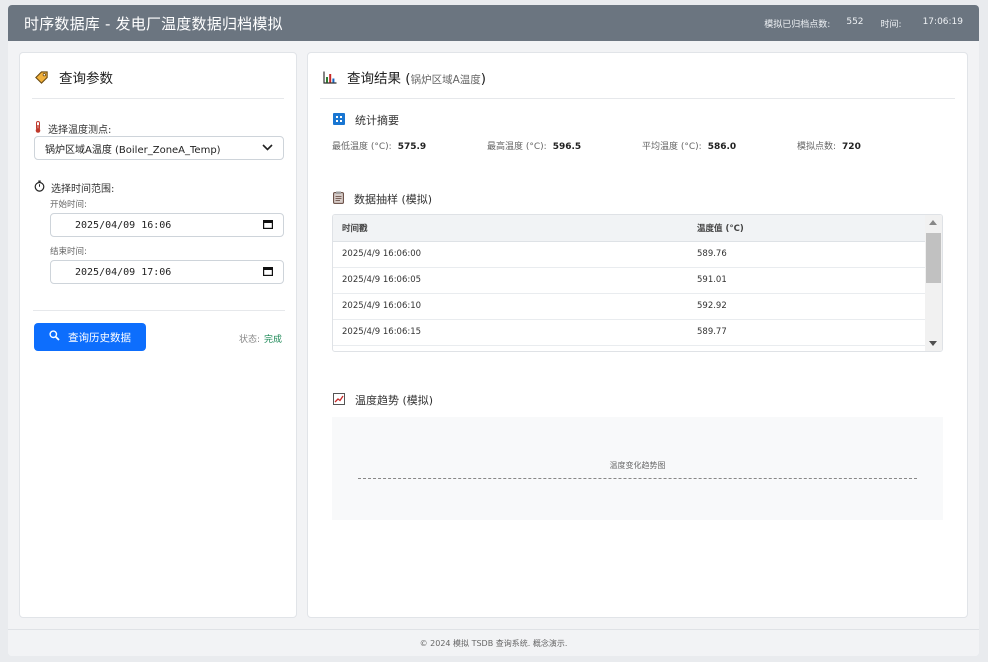 The height and width of the screenshot is (662, 988). What do you see at coordinates (80, 130) in the screenshot?
I see `point-label-text: 选择温度测点:` at bounding box center [80, 130].